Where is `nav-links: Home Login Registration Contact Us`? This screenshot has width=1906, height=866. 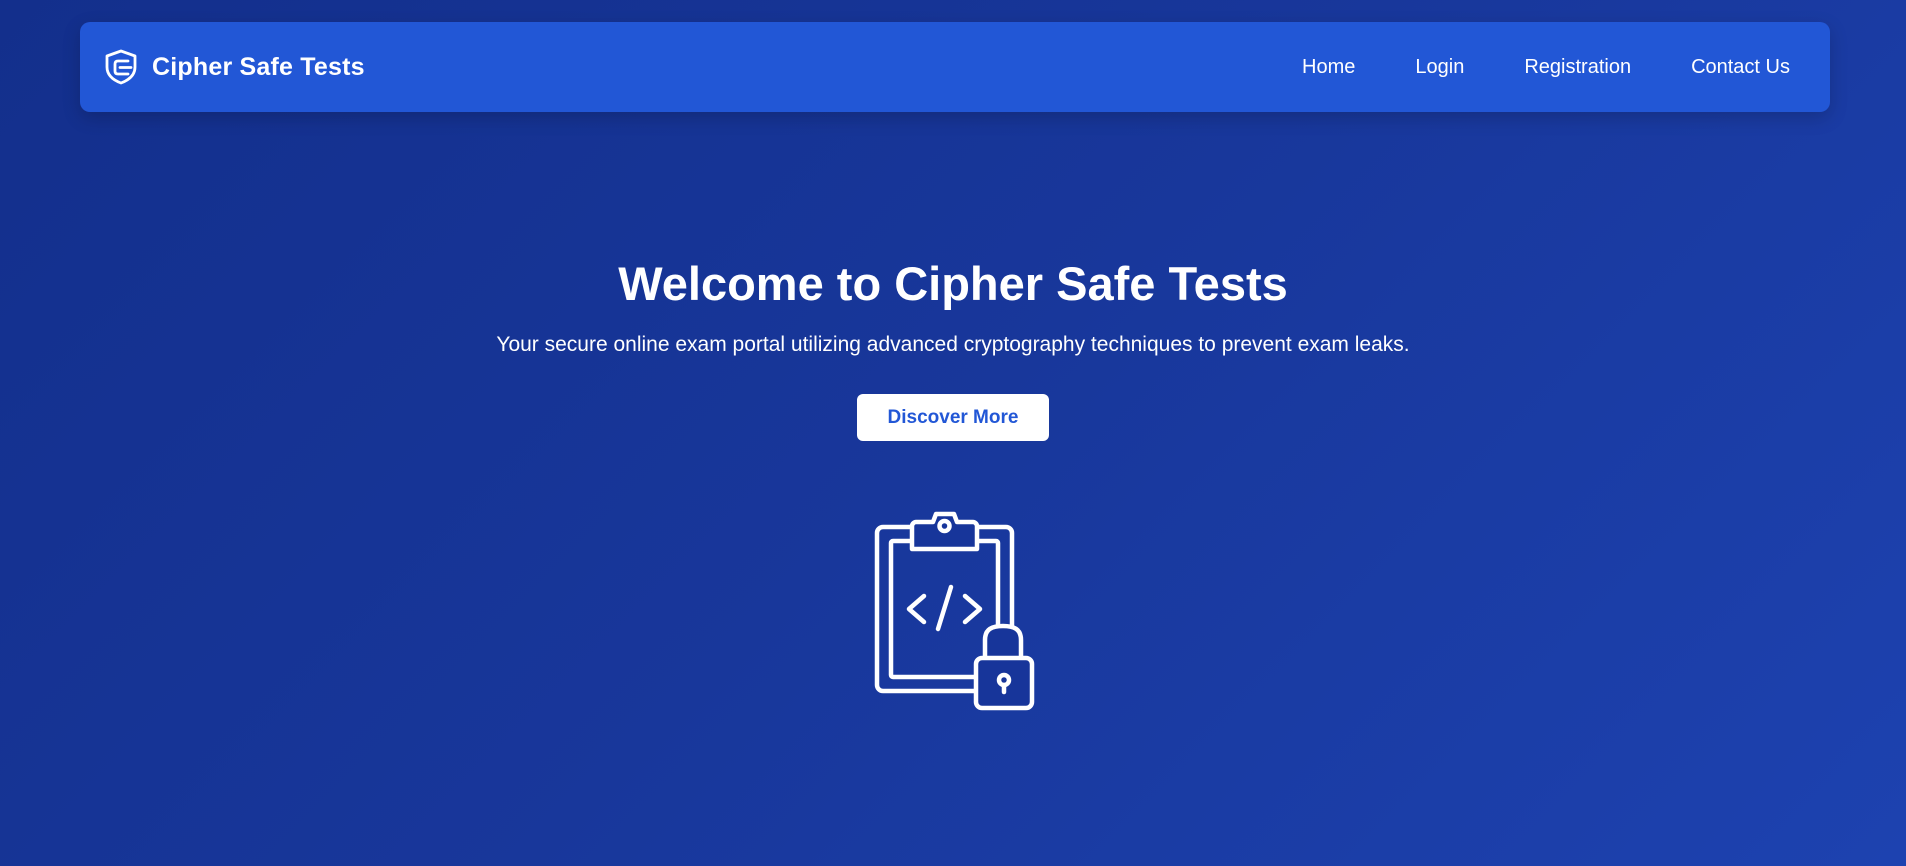
nav-links: Home Login Registration Contact Us is located at coordinates (1546, 67).